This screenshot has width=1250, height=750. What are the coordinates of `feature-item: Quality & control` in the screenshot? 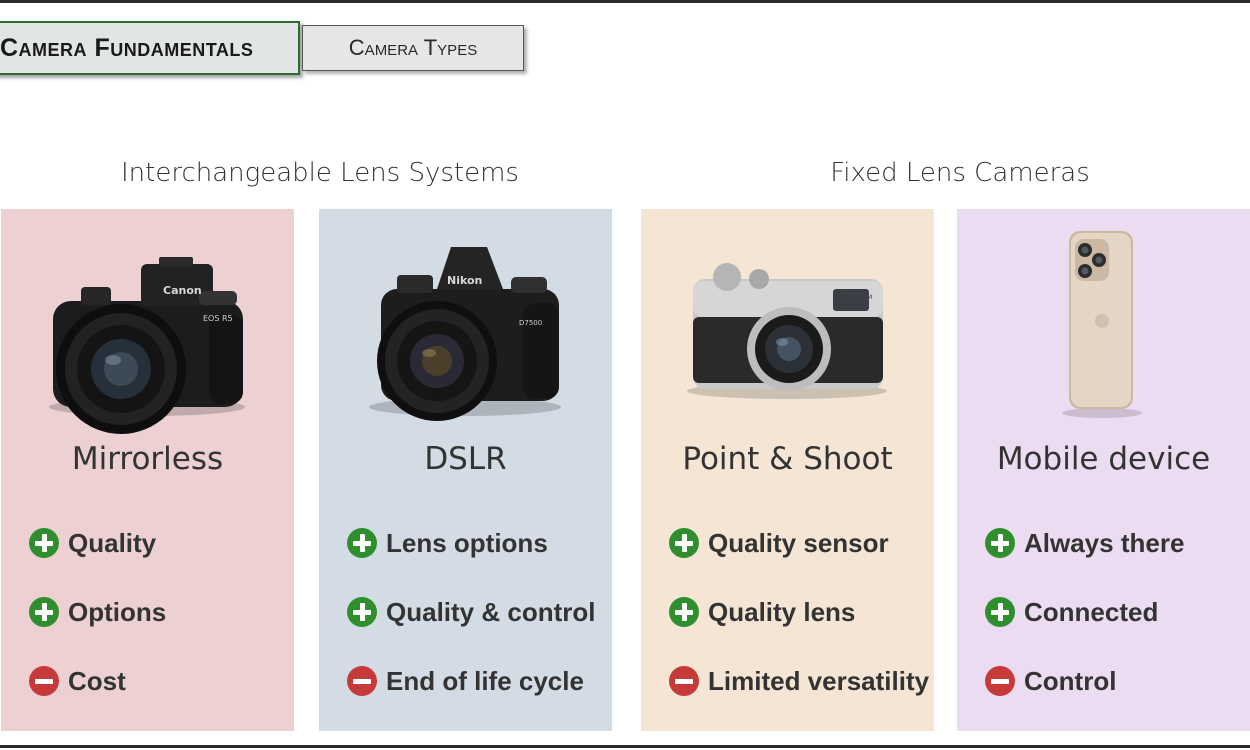 It's located at (471, 612).